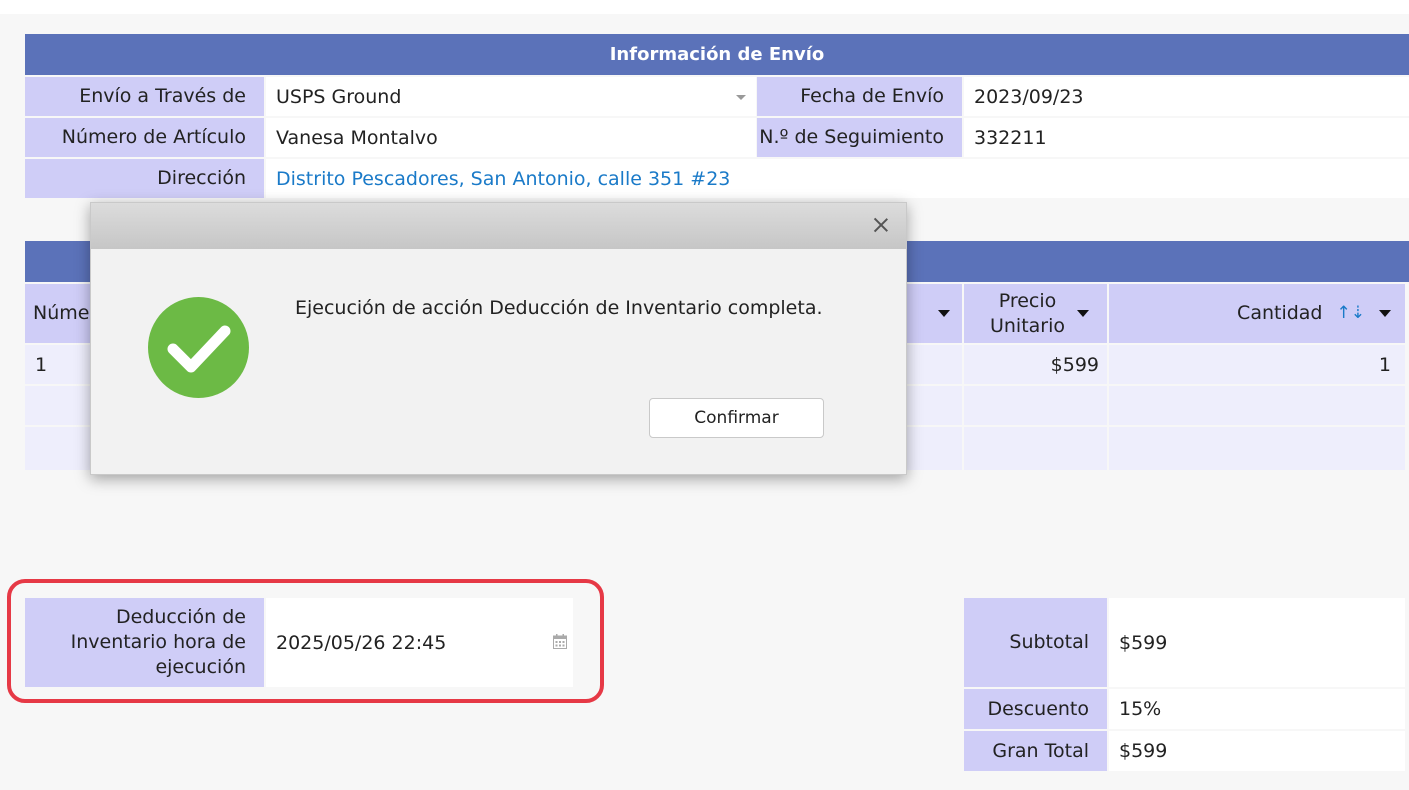 The width and height of the screenshot is (1409, 790). I want to click on table-row-unit-price-cell: $599, so click(1035, 364).